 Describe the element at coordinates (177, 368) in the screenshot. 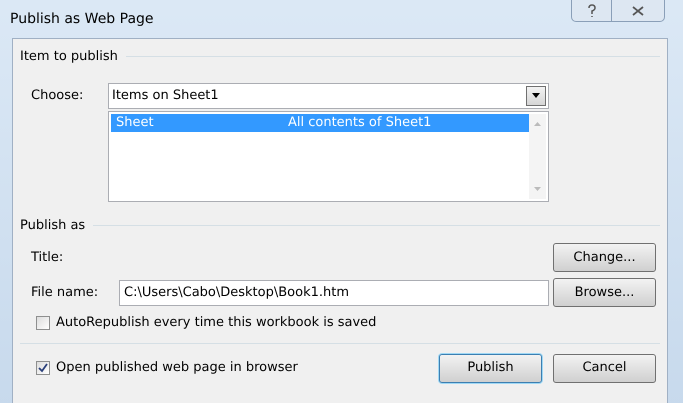

I see `checkbox-label: Open published web page in browser` at that location.